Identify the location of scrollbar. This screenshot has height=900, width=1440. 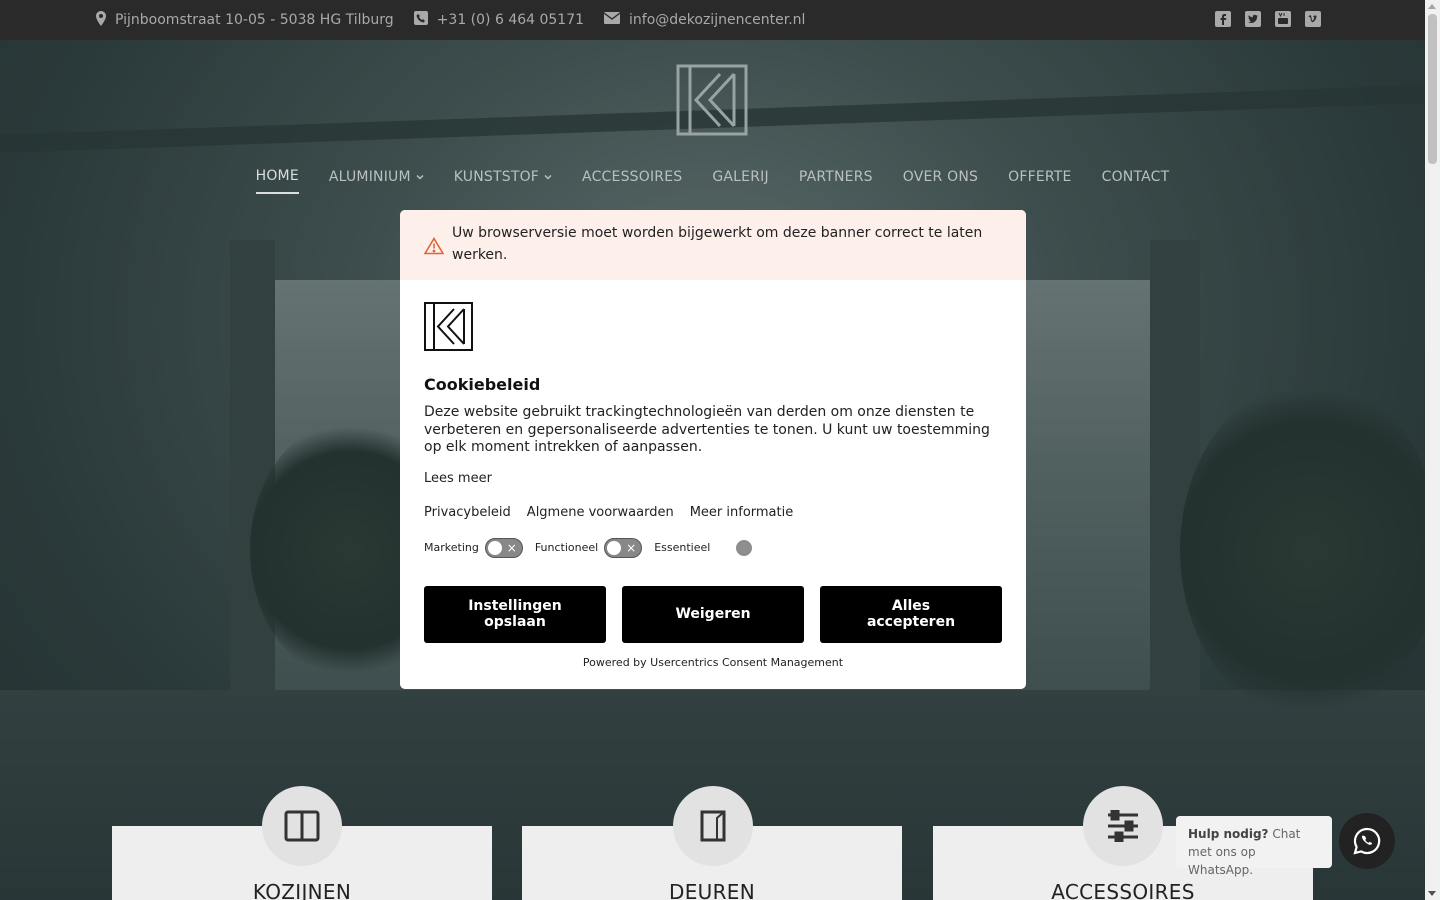
(1432, 450).